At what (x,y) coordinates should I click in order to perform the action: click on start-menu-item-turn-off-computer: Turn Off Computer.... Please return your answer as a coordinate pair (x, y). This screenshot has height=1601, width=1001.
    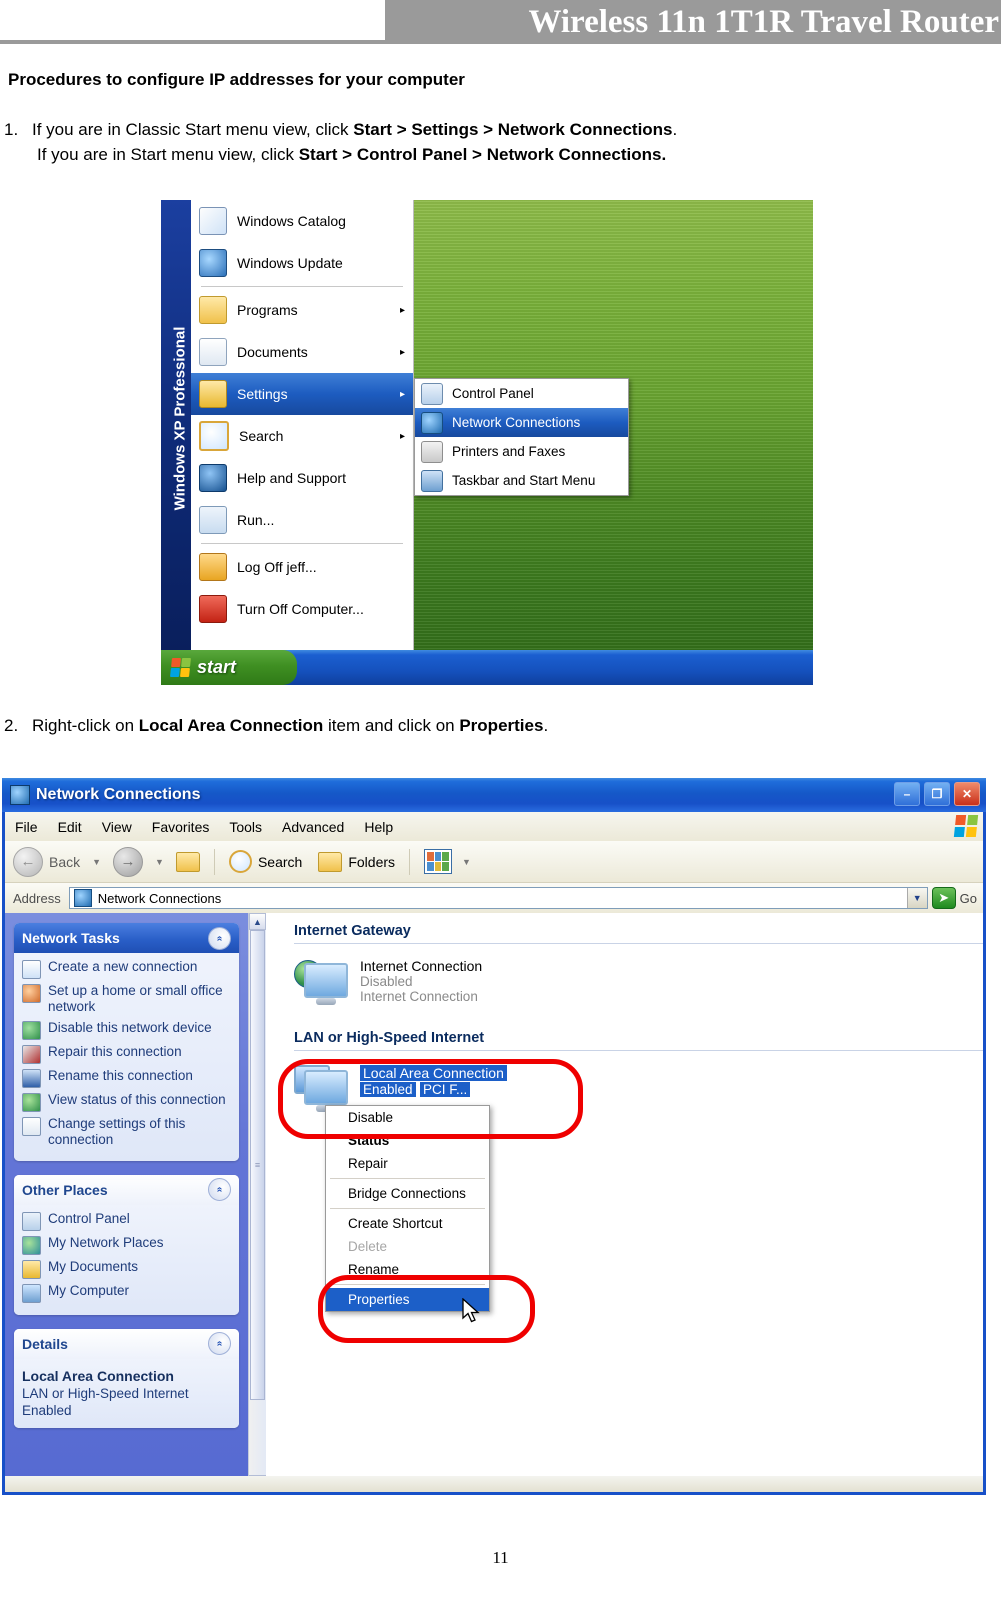
    Looking at the image, I should click on (302, 609).